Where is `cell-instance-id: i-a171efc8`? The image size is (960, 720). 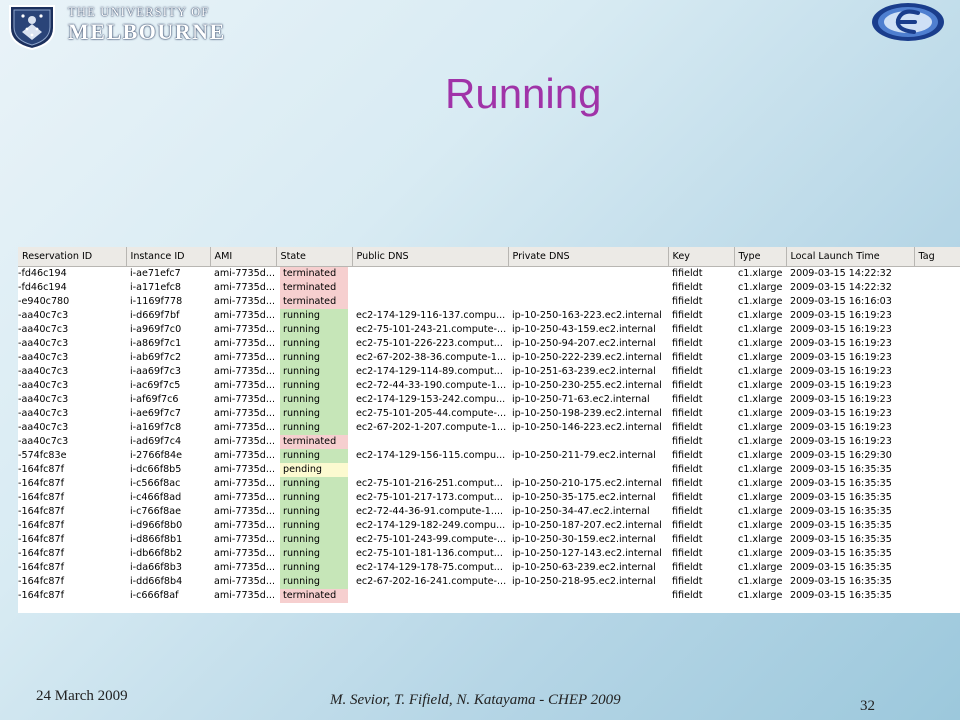 cell-instance-id: i-a171efc8 is located at coordinates (155, 287).